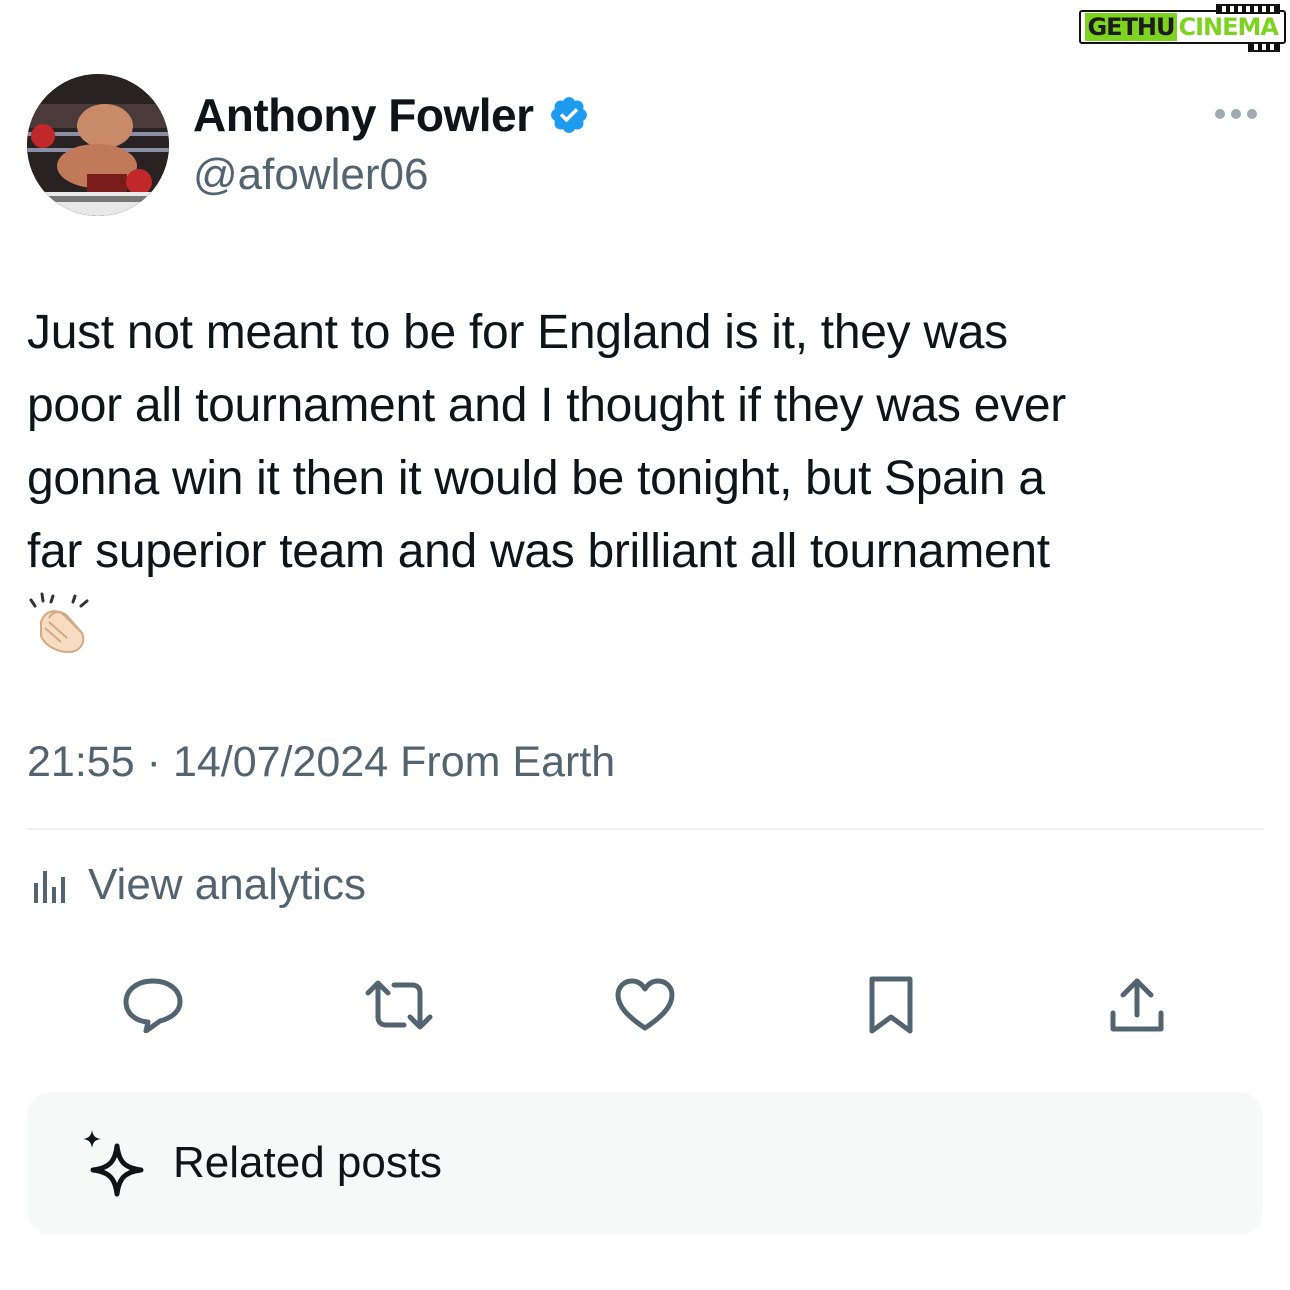 This screenshot has height=1290, width=1290. Describe the element at coordinates (1236, 114) in the screenshot. I see `more-options-icon` at that location.